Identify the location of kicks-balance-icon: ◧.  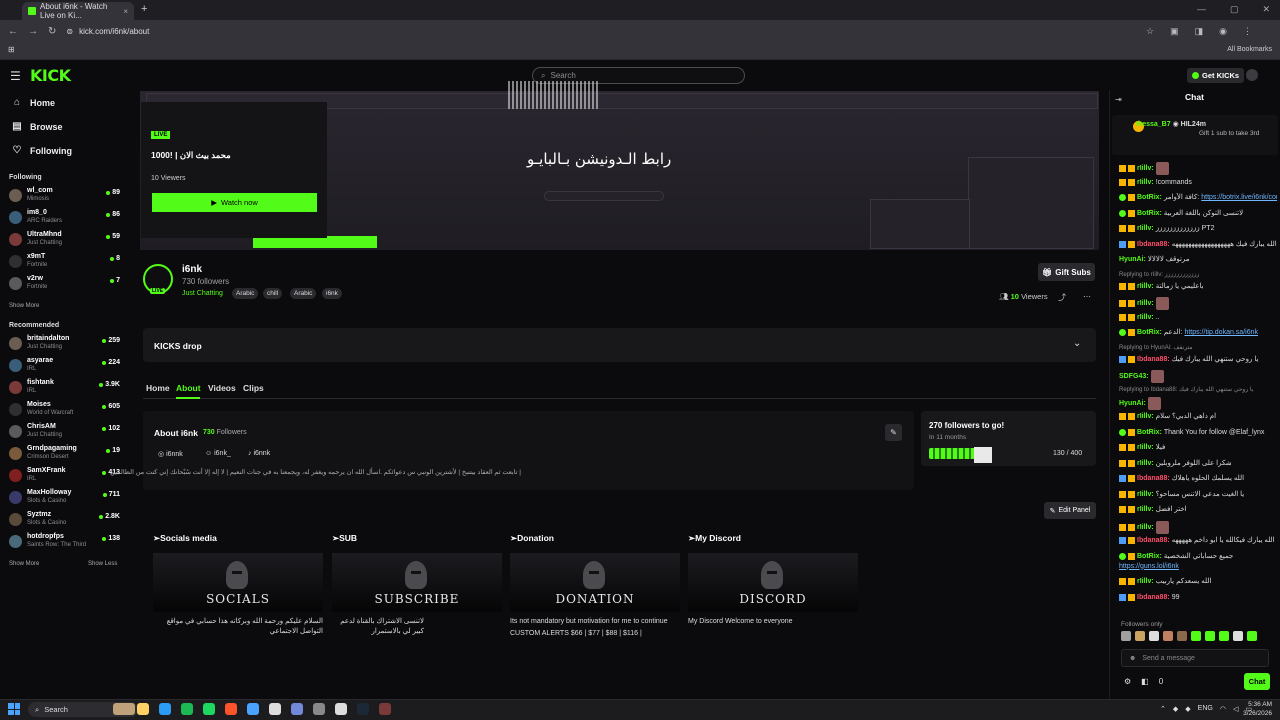
(1145, 681).